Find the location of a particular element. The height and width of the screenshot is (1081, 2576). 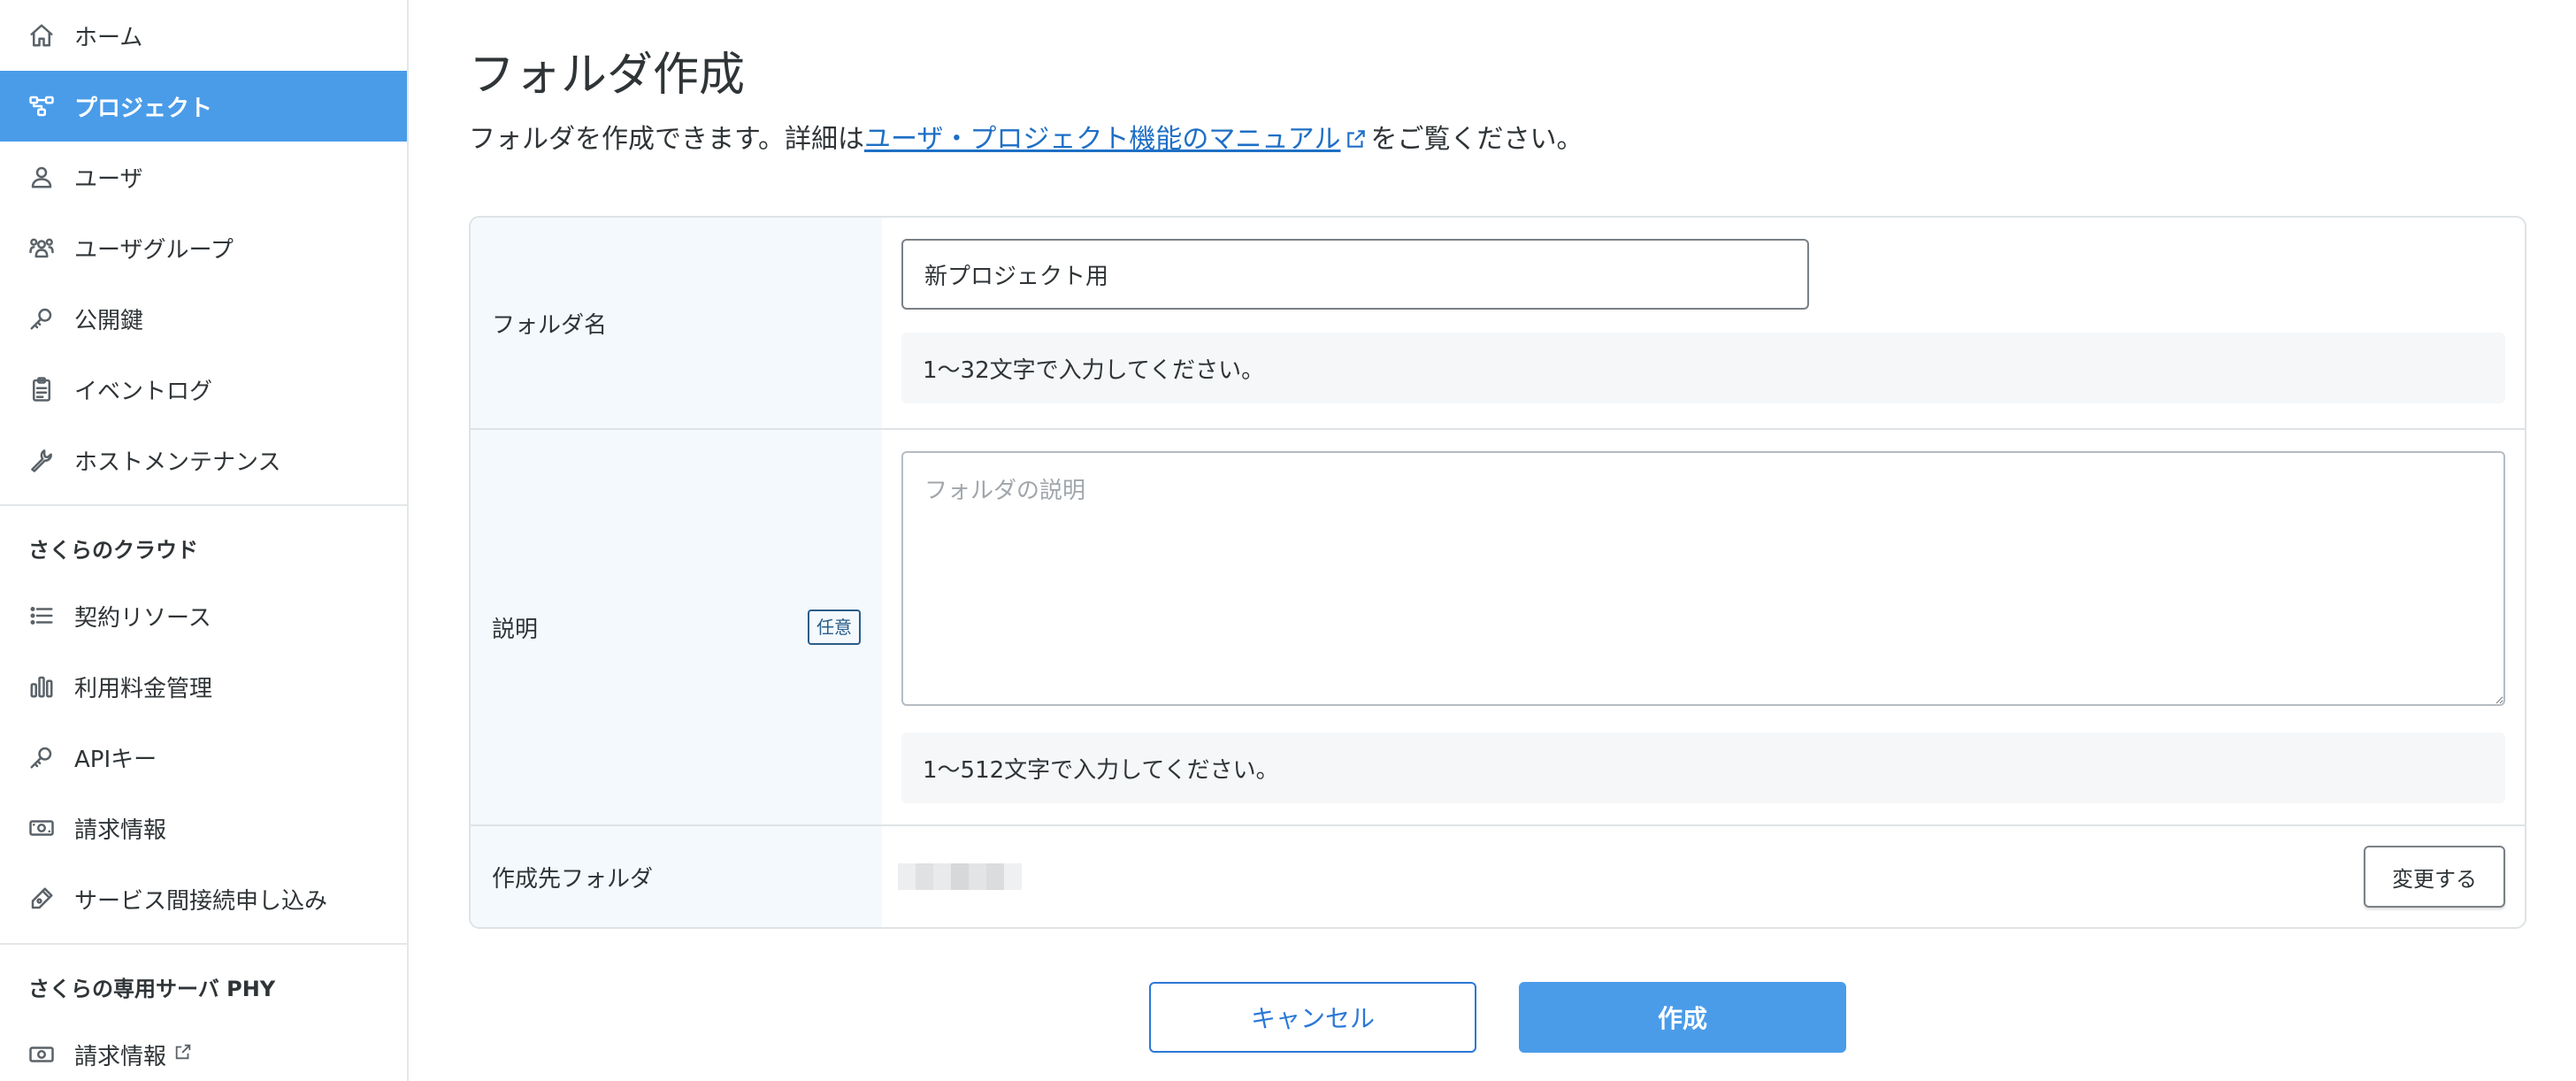

sidebar-item-host-maintenance: ホストメンテナンス is located at coordinates (203, 460).